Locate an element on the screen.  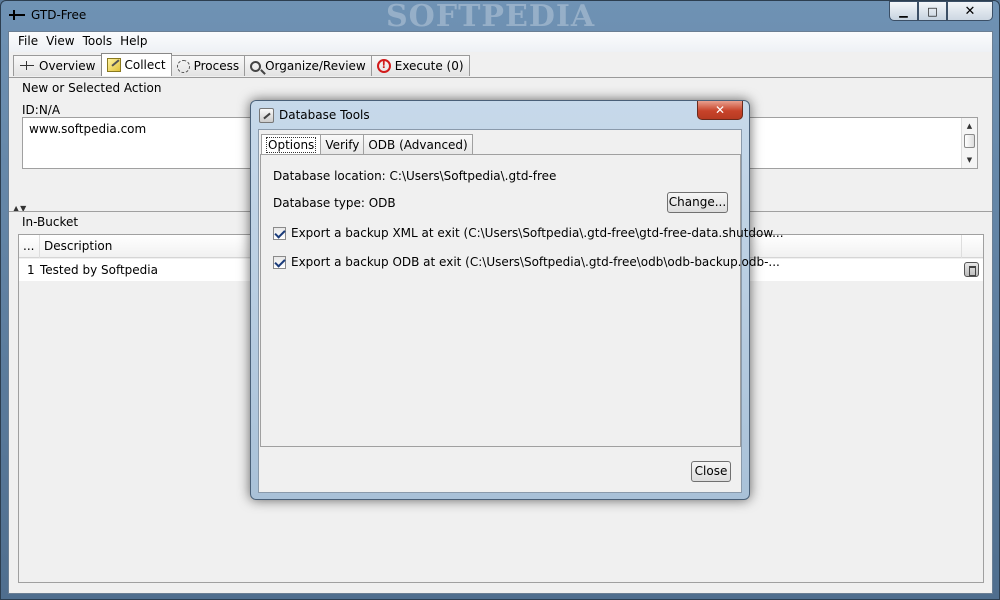
overview-icon is located at coordinates (27, 66).